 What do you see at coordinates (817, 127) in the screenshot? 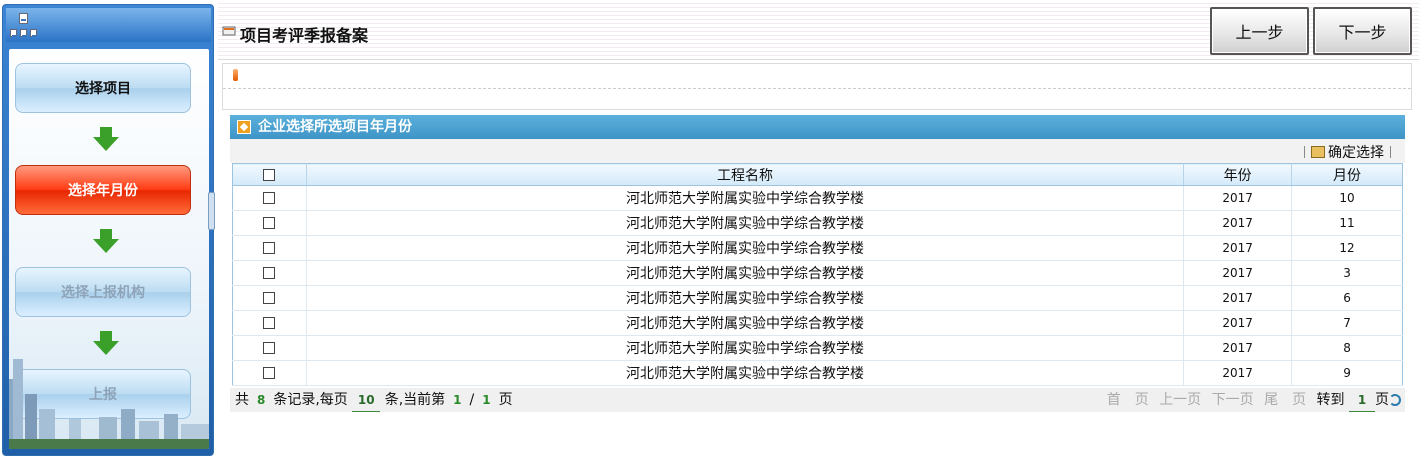
I see `panel-header: 企业选择所选项目年月份` at bounding box center [817, 127].